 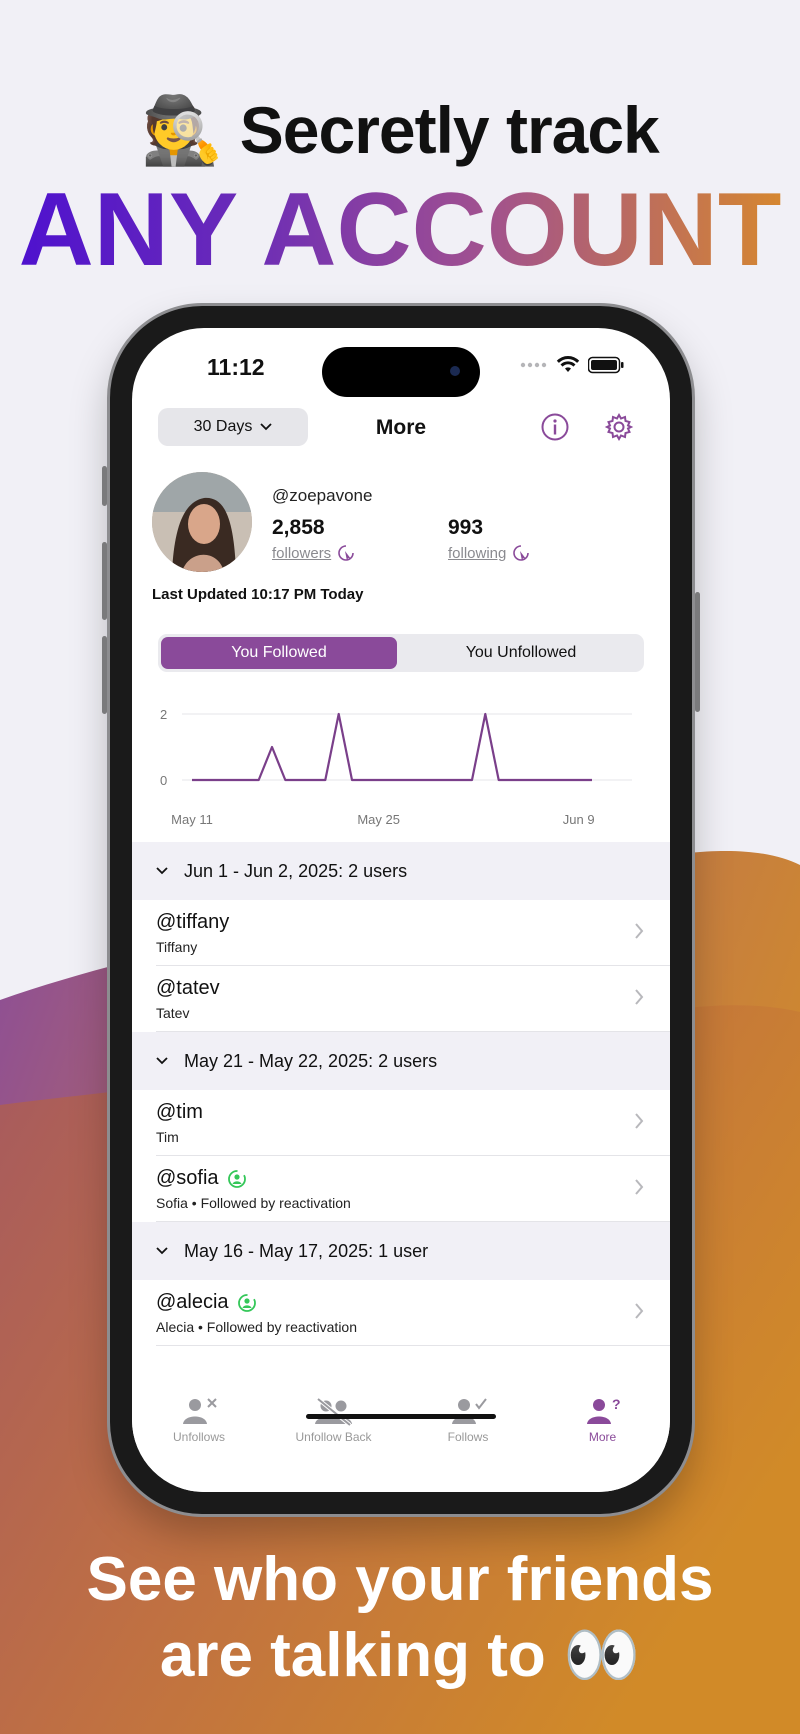 What do you see at coordinates (401, 653) in the screenshot?
I see `segment-control: You Followed You Unfollowed` at bounding box center [401, 653].